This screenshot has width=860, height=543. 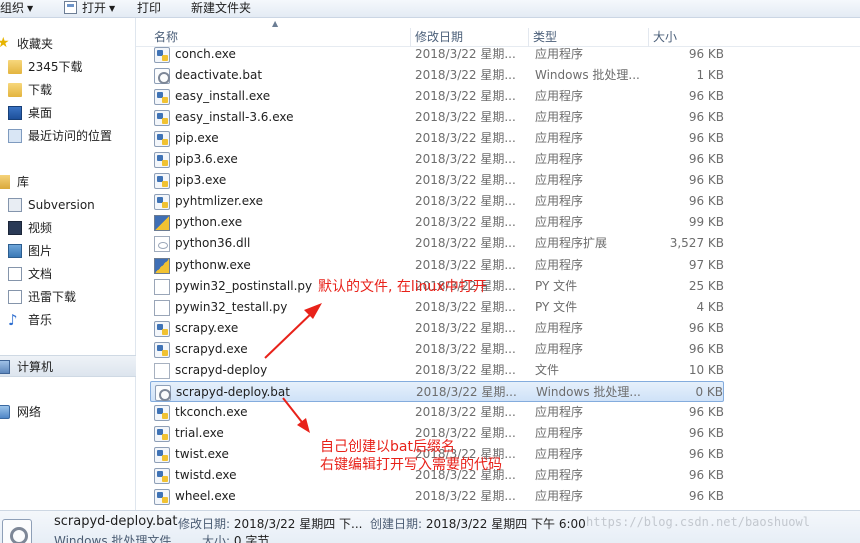 What do you see at coordinates (116, 521) in the screenshot?
I see `details-file-name: scrapyd-deploy.bat` at bounding box center [116, 521].